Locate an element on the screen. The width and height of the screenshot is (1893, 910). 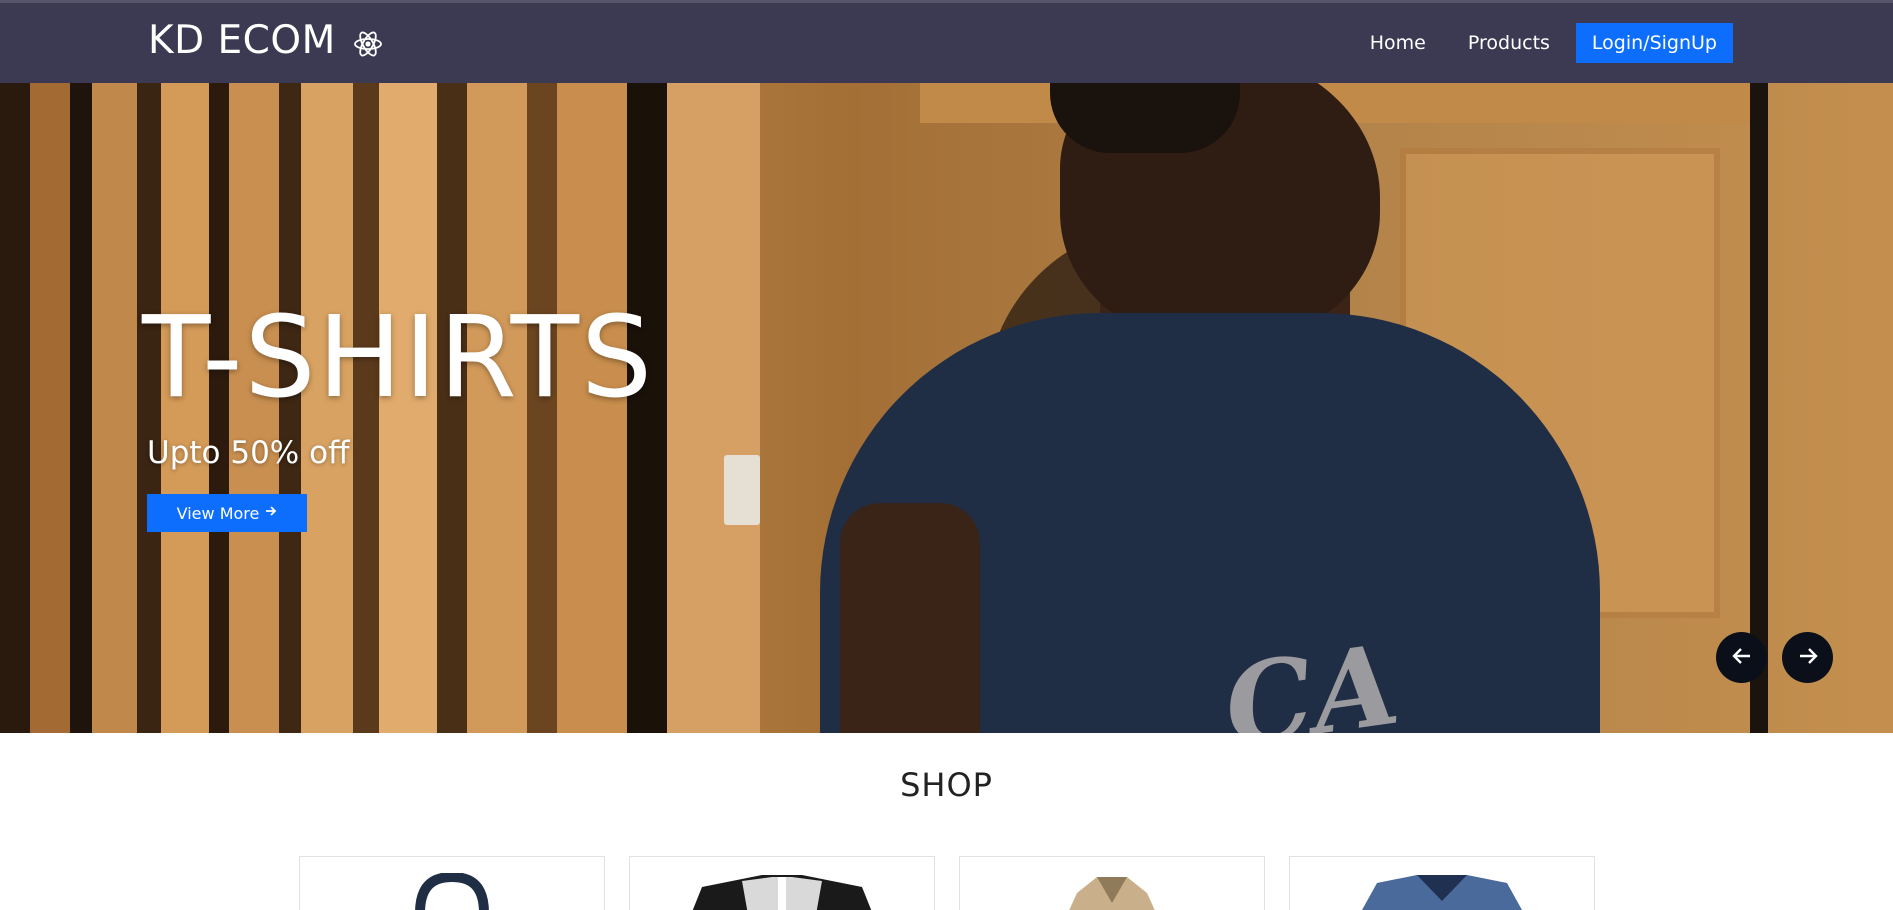
beige-jacket-image is located at coordinates (1112, 891).